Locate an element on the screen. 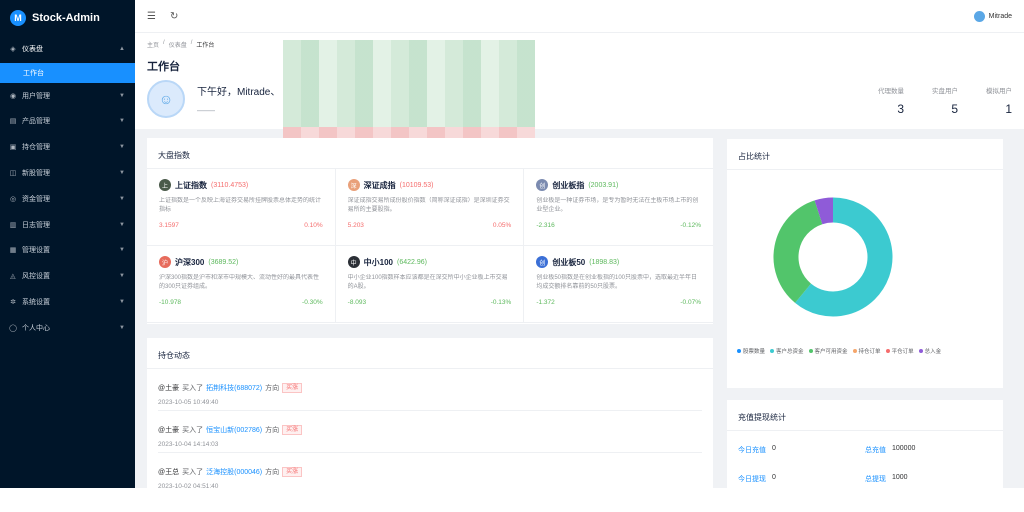 Image resolution: width=1024 pixels, height=512 pixels. direction-tag: 买涨 is located at coordinates (292, 430).